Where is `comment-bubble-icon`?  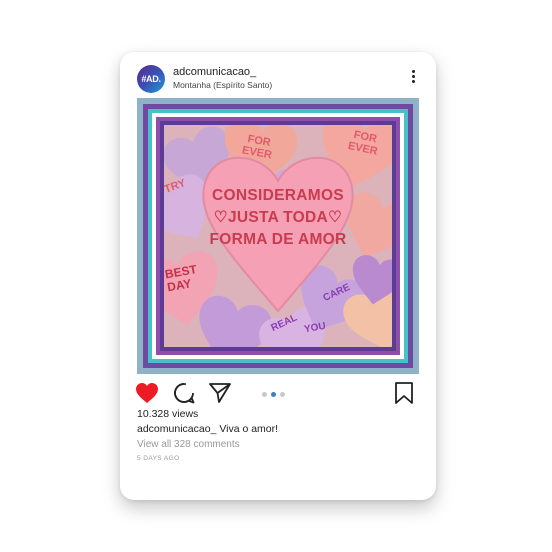
comment-bubble-icon is located at coordinates (184, 395).